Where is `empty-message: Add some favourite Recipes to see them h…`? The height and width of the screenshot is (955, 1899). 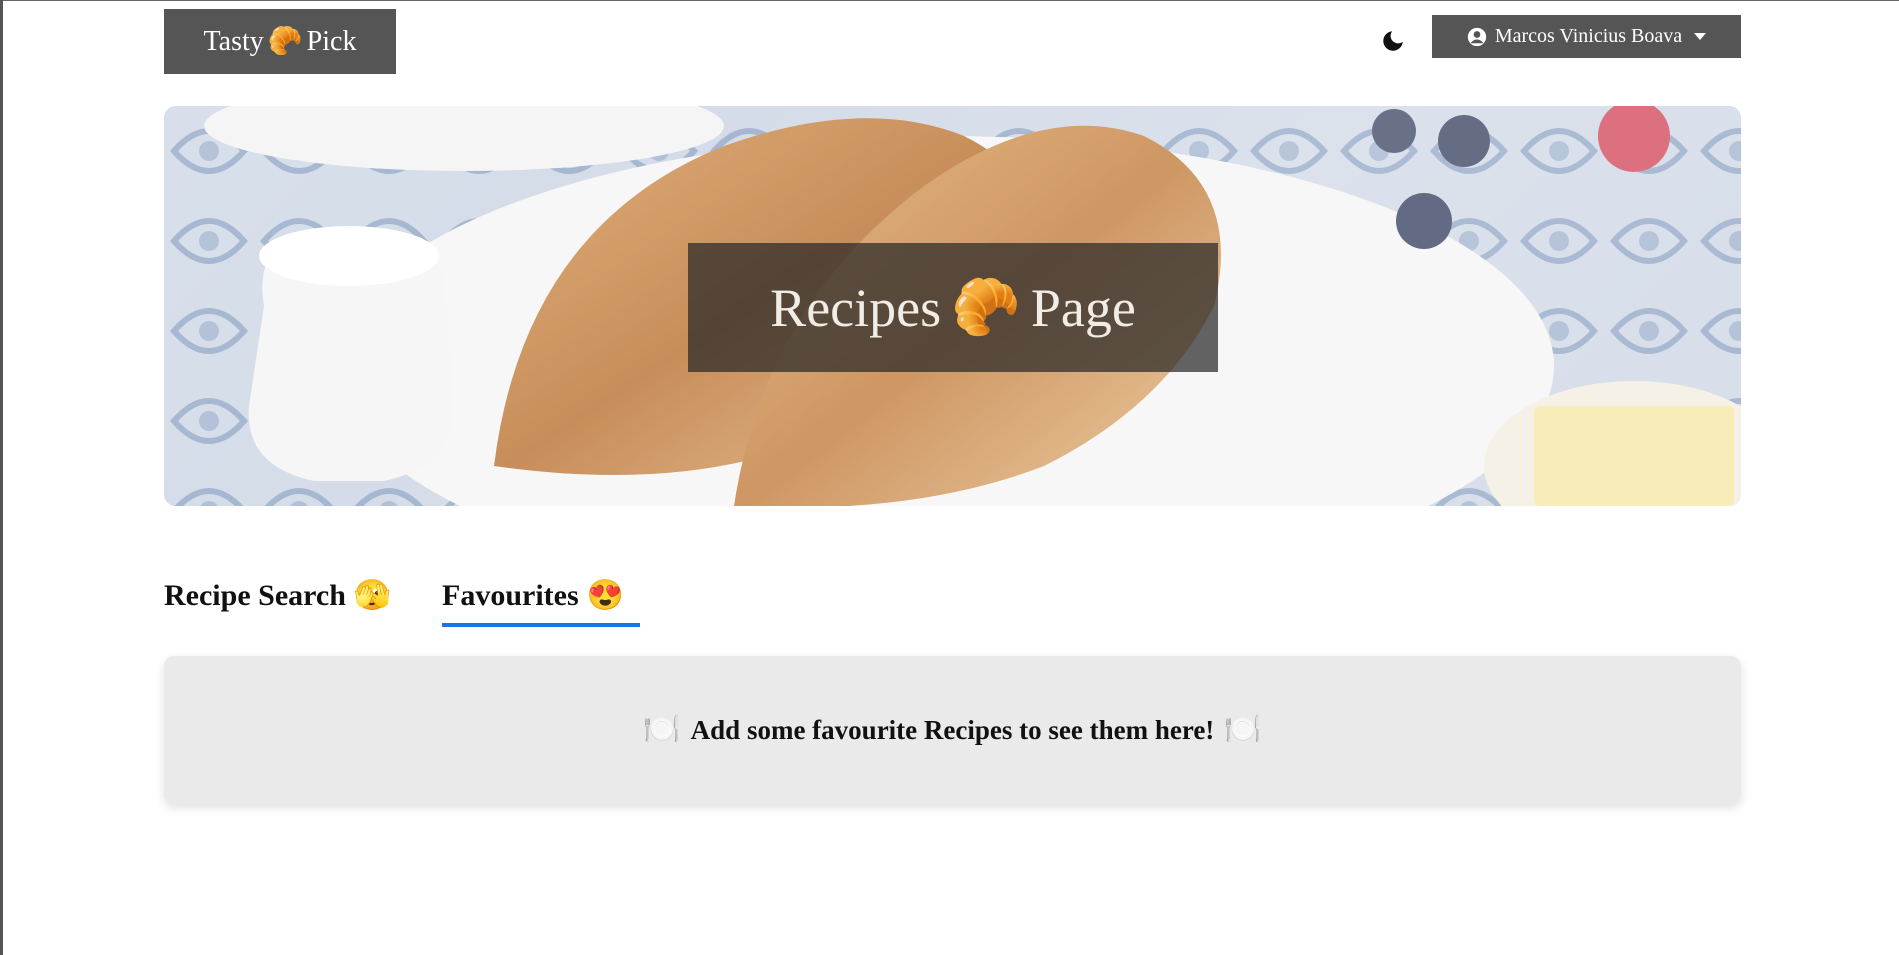
empty-message: Add some favourite Recipes to see them h… is located at coordinates (952, 729).